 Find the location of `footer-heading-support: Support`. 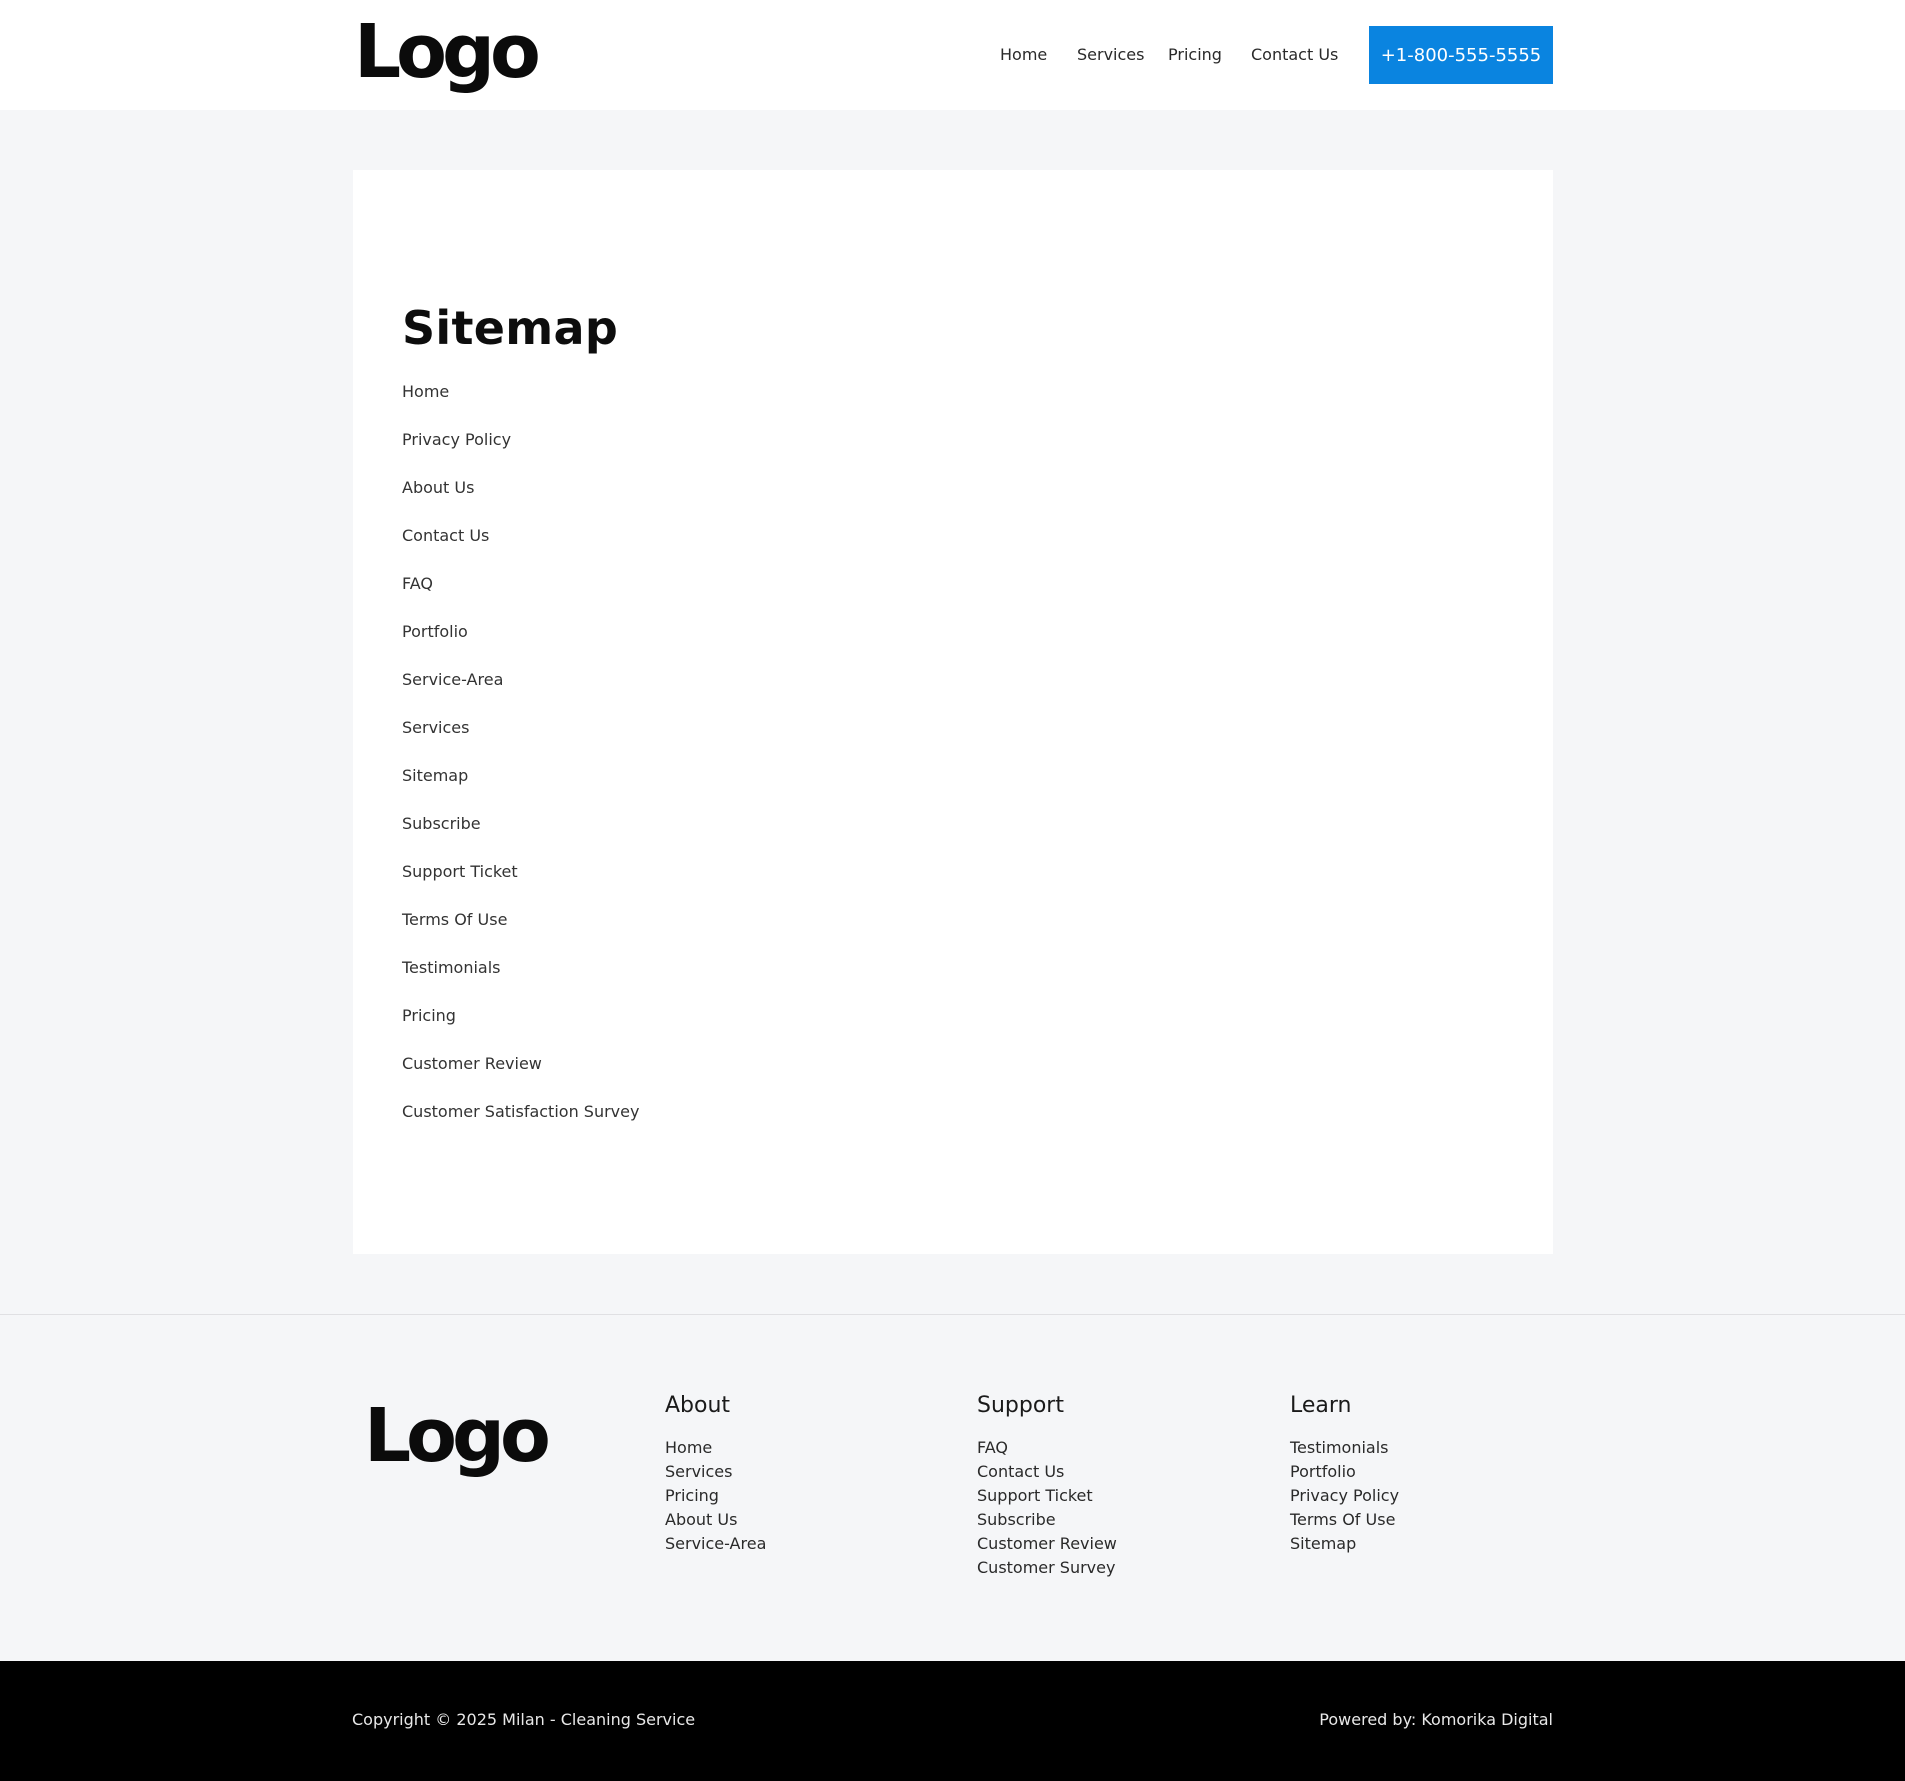

footer-heading-support: Support is located at coordinates (1020, 1405).